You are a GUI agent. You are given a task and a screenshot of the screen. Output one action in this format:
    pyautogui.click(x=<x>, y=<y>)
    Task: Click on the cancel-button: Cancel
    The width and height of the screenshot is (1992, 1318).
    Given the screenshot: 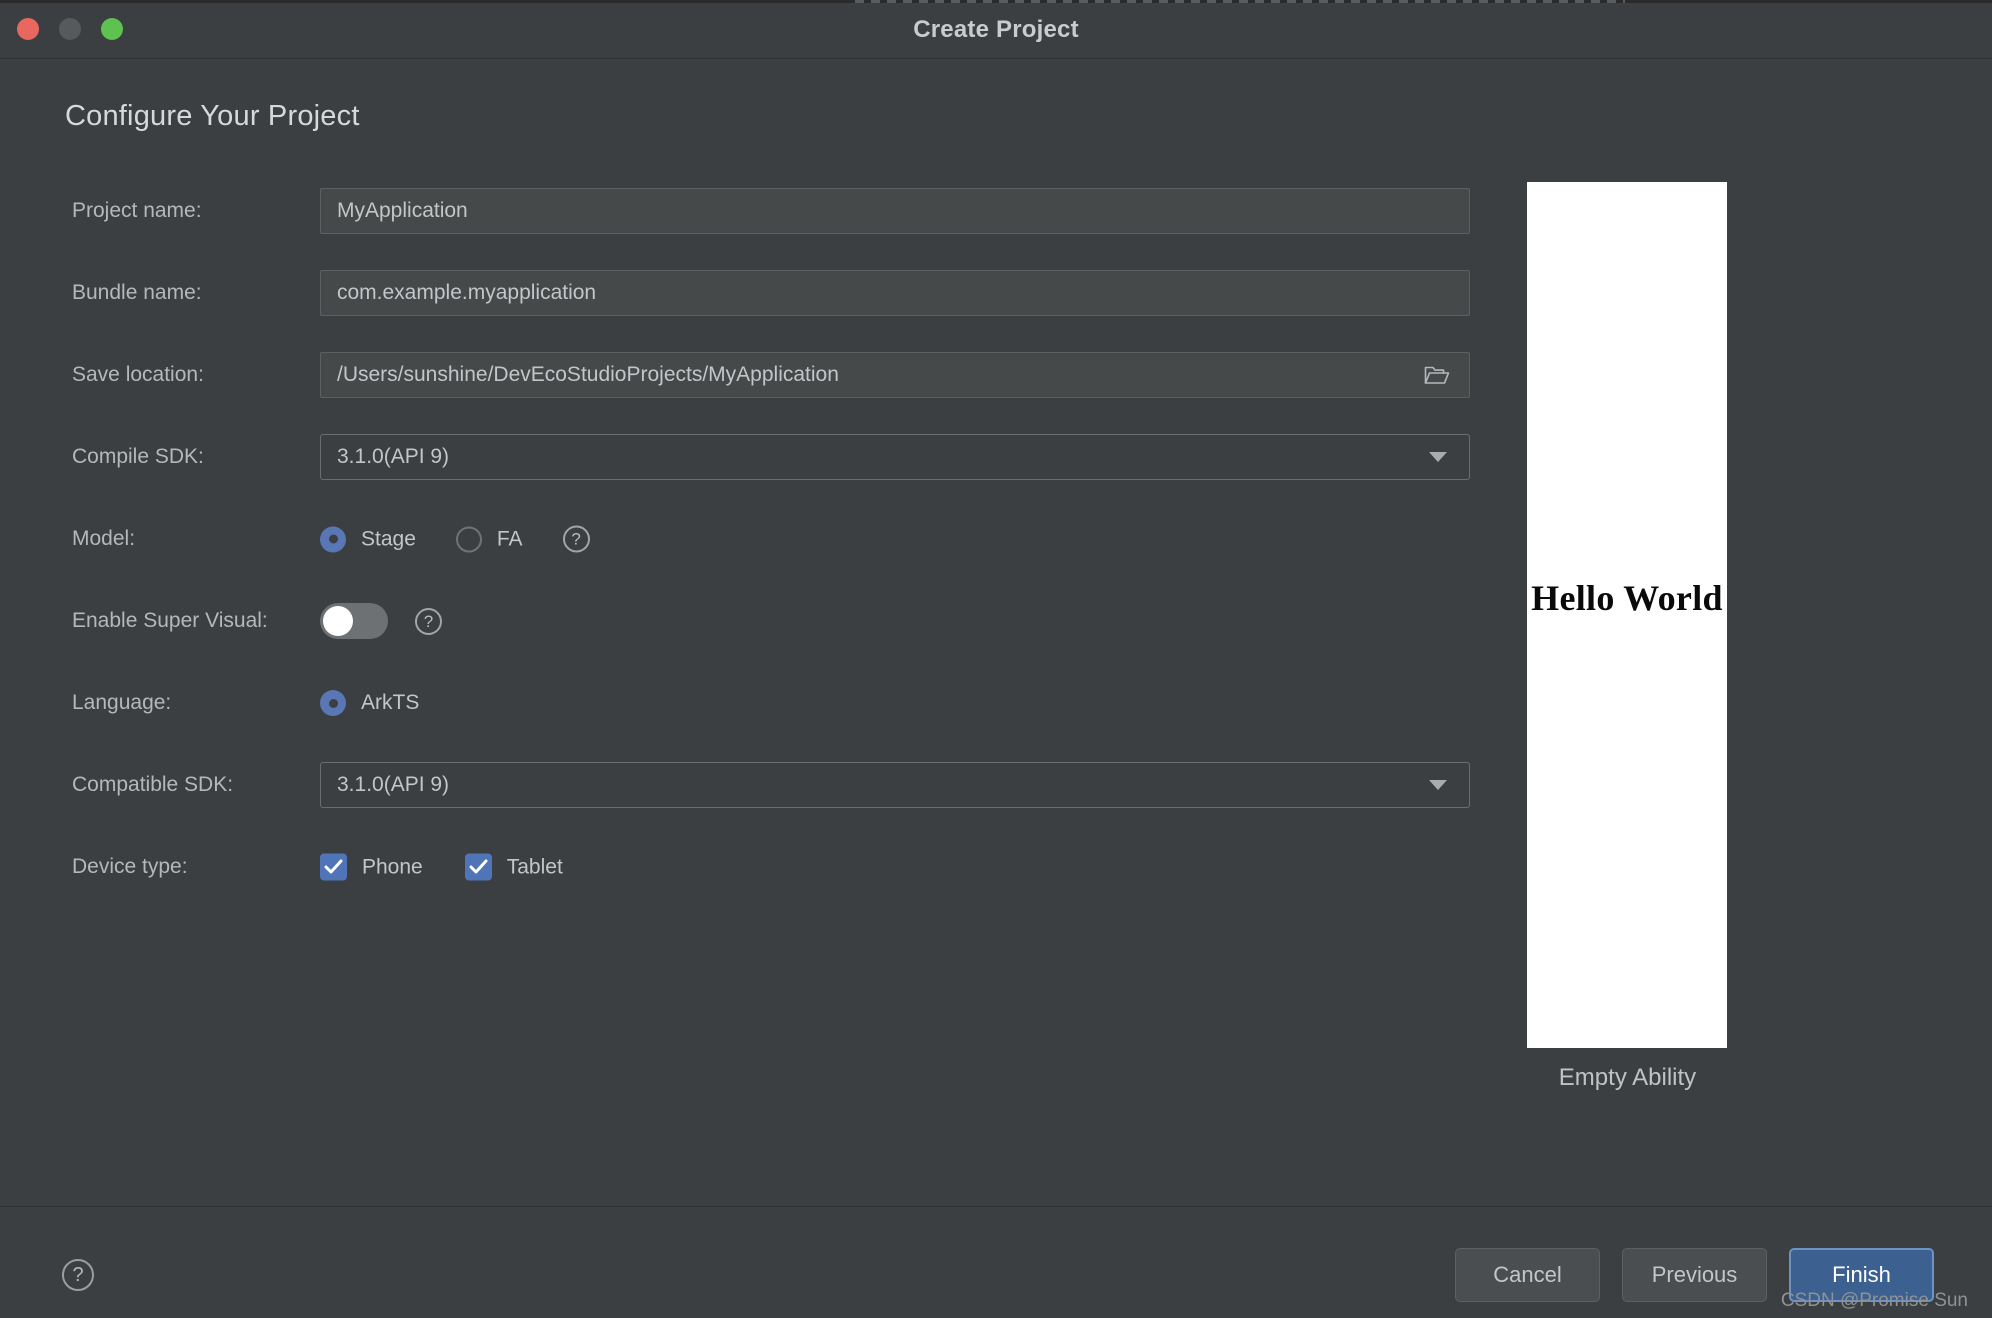 What is the action you would take?
    pyautogui.click(x=1527, y=1275)
    